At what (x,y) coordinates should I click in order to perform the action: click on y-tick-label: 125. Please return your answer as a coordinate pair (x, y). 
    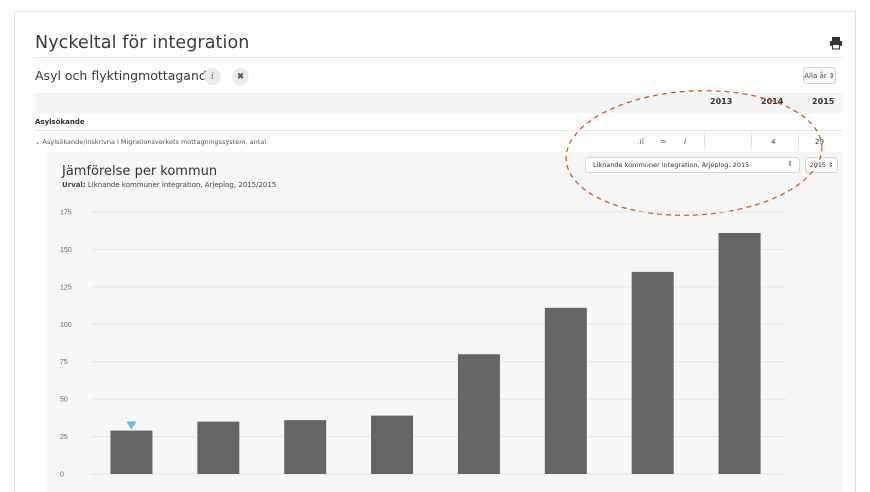
    Looking at the image, I should click on (66, 287).